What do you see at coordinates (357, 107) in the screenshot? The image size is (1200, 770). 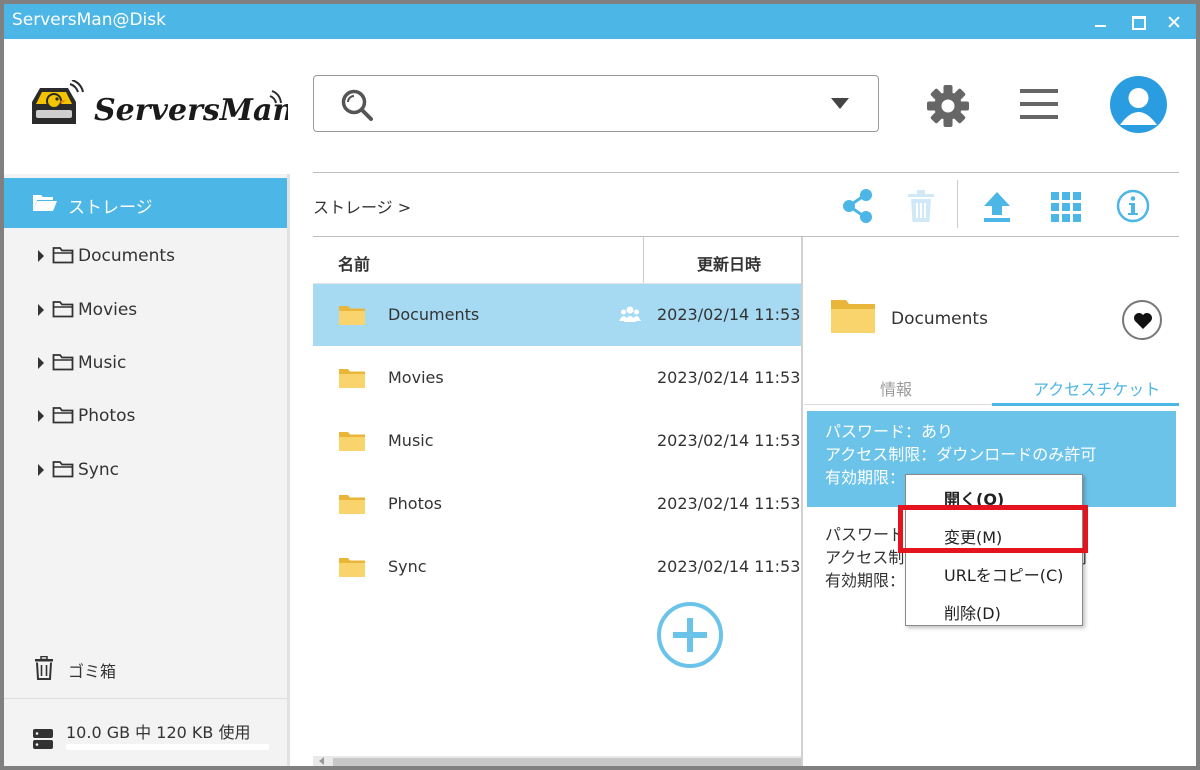 I see `search-icon` at bounding box center [357, 107].